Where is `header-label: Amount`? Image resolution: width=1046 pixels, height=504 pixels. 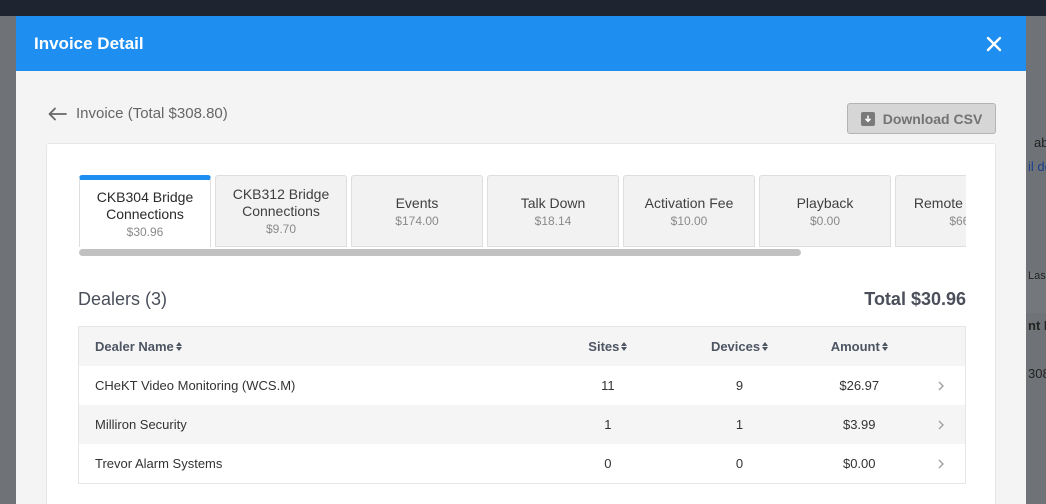 header-label: Amount is located at coordinates (855, 346).